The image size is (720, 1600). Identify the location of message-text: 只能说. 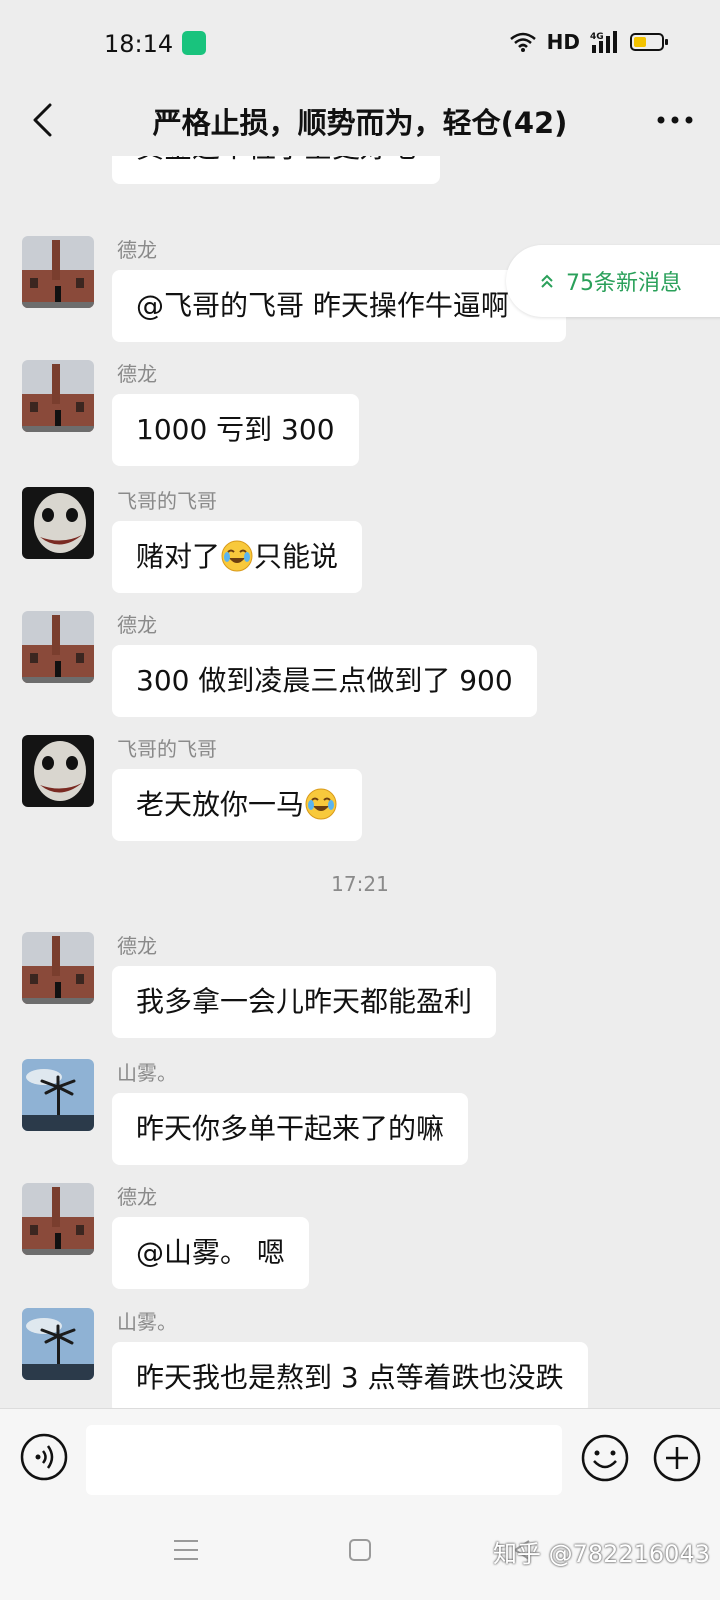
(296, 556).